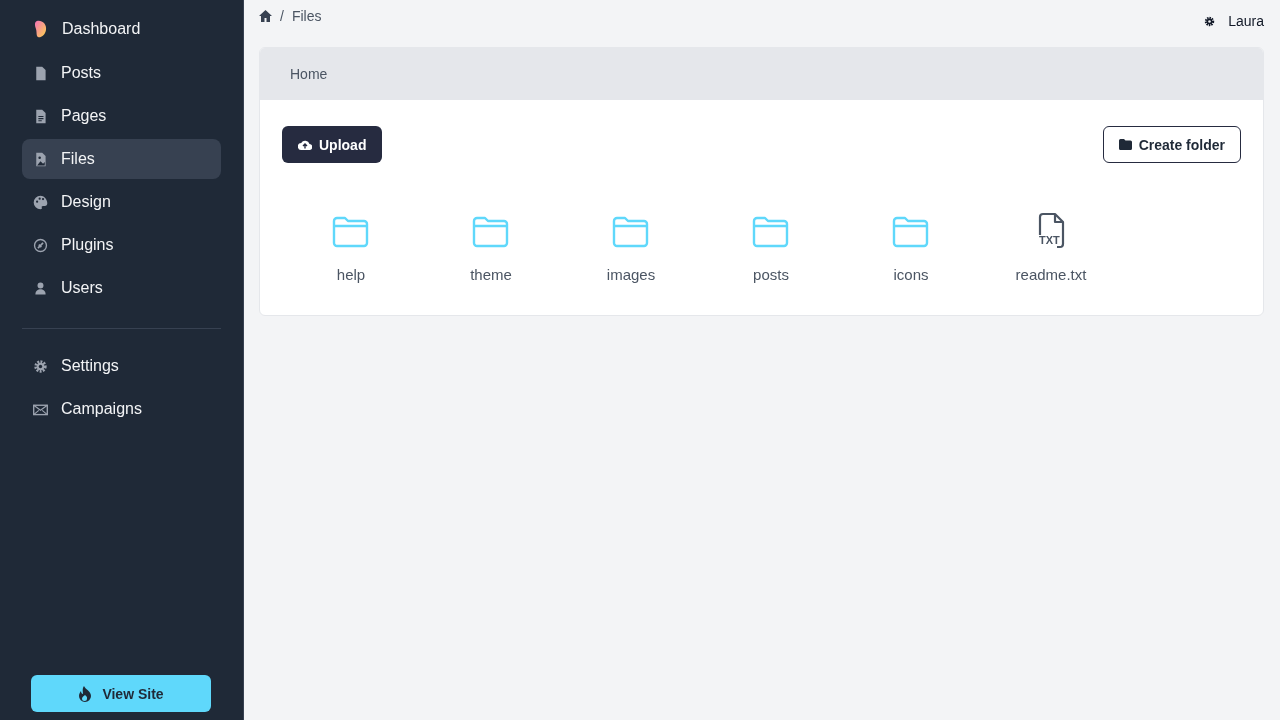 Image resolution: width=1280 pixels, height=720 pixels. I want to click on flame-icon, so click(85, 693).